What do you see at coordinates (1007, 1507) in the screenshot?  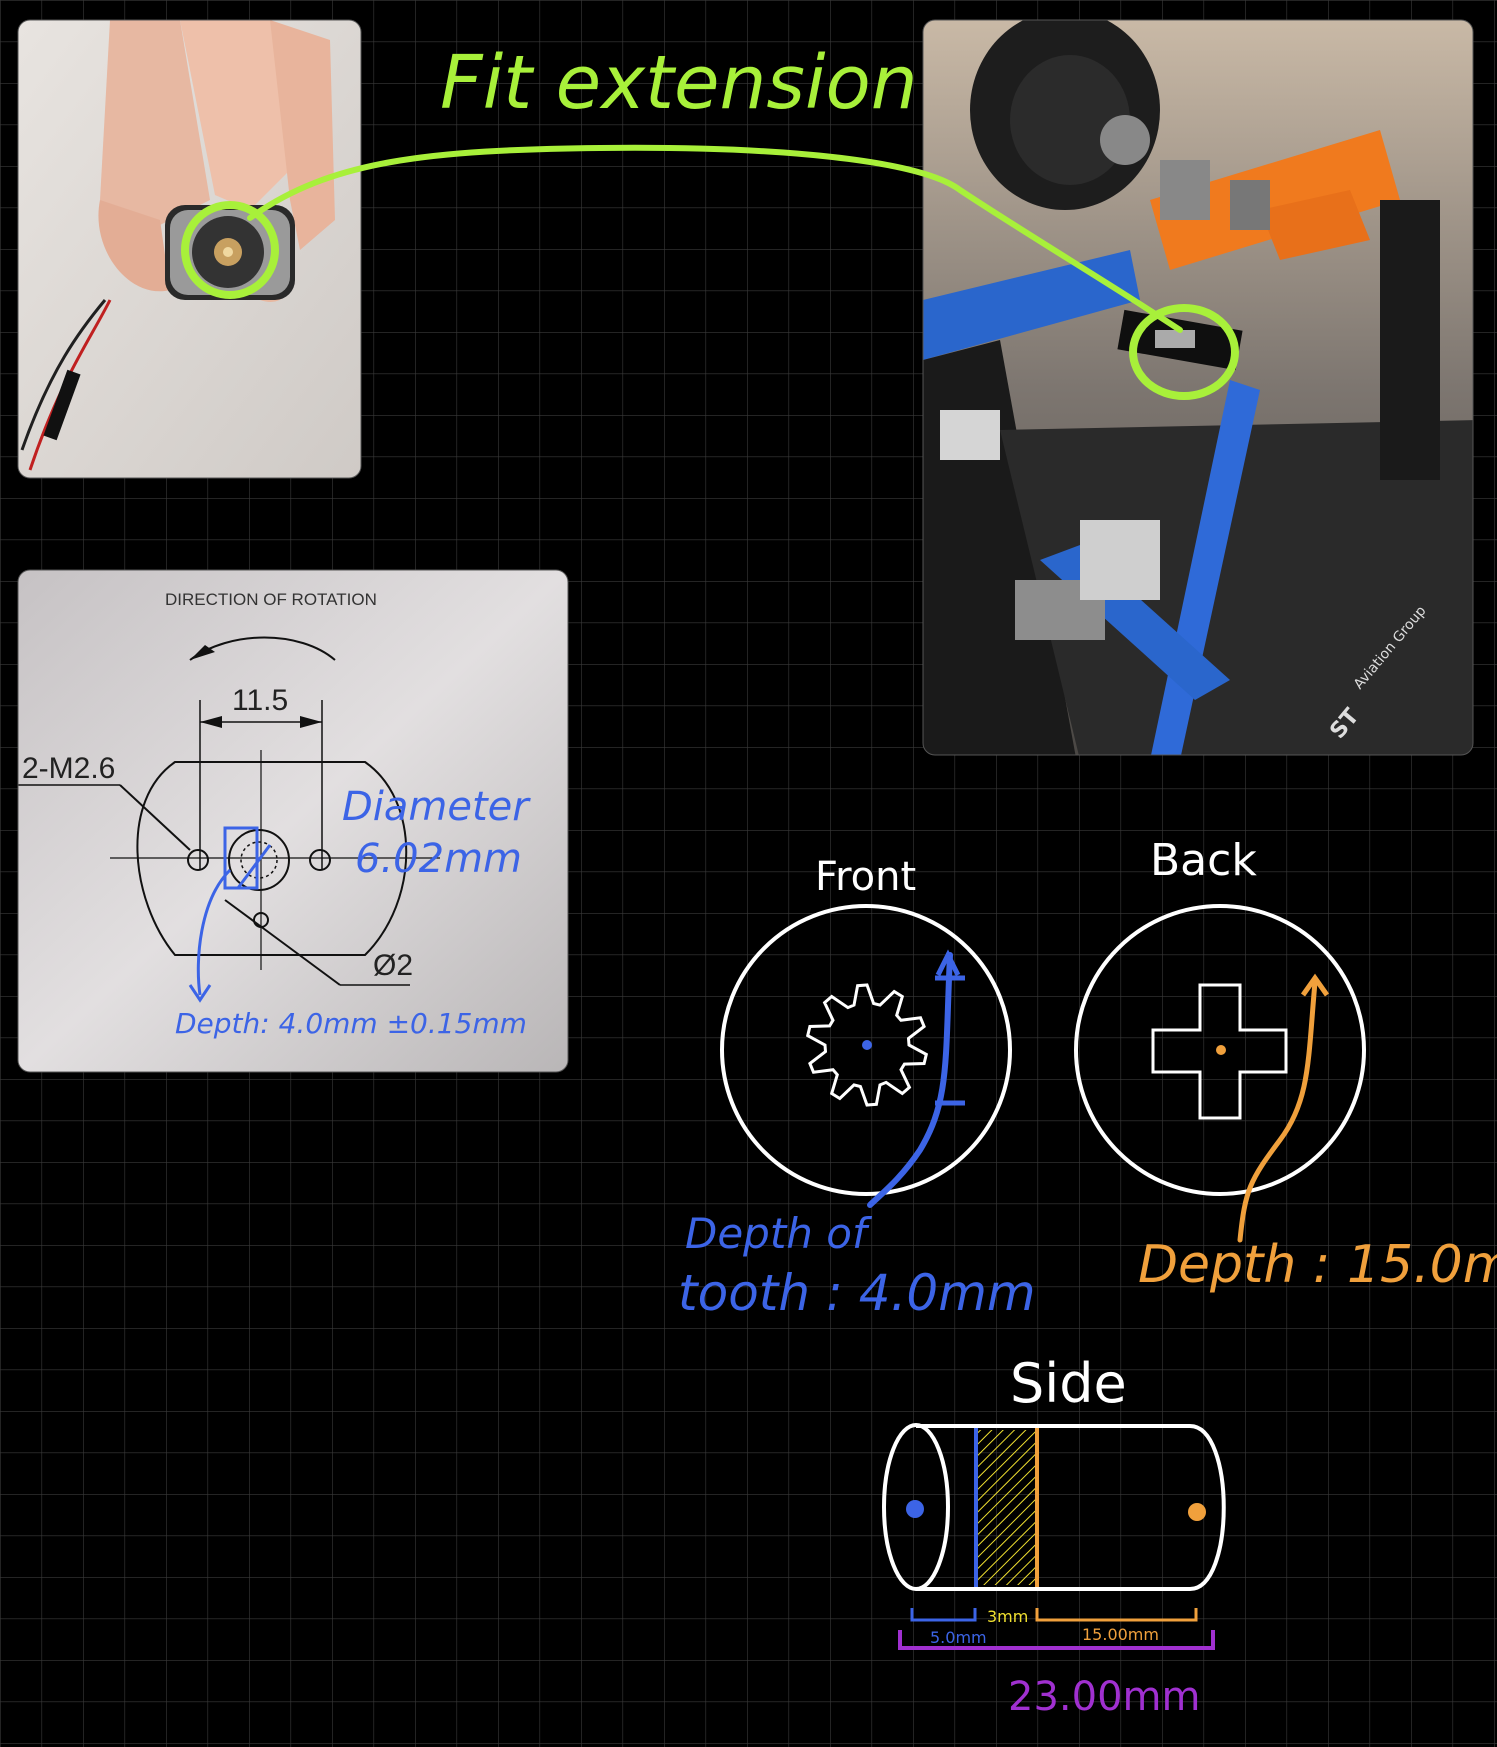 I see `gear-section-hatch` at bounding box center [1007, 1507].